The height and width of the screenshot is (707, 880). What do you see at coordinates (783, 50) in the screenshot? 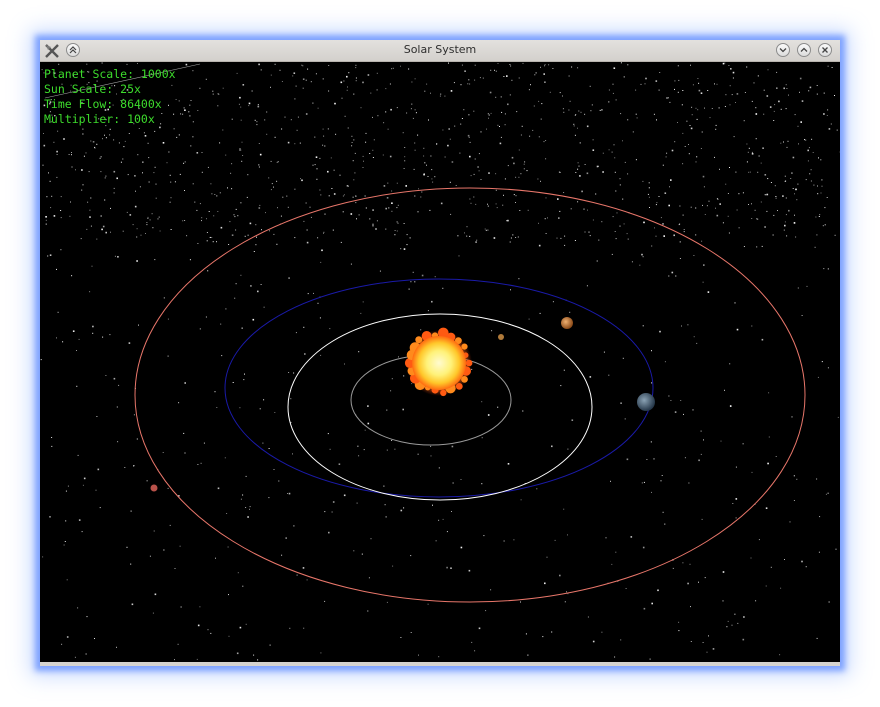
I see `minimize-button` at bounding box center [783, 50].